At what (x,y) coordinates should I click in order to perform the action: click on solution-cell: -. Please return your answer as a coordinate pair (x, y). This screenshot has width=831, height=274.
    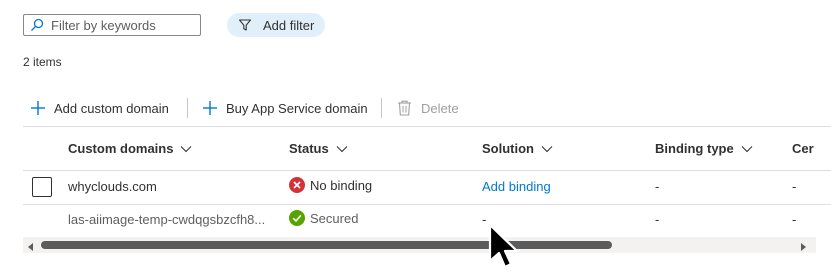
    Looking at the image, I should click on (484, 219).